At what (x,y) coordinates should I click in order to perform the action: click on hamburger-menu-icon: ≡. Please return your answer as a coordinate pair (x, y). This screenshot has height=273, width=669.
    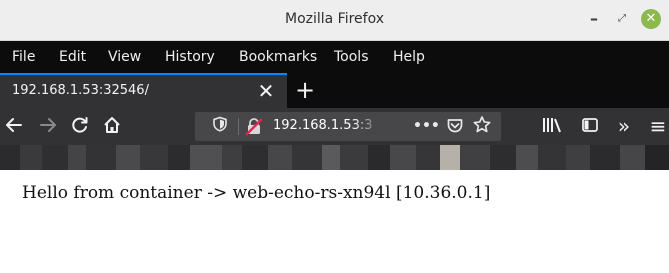
    Looking at the image, I should click on (658, 126).